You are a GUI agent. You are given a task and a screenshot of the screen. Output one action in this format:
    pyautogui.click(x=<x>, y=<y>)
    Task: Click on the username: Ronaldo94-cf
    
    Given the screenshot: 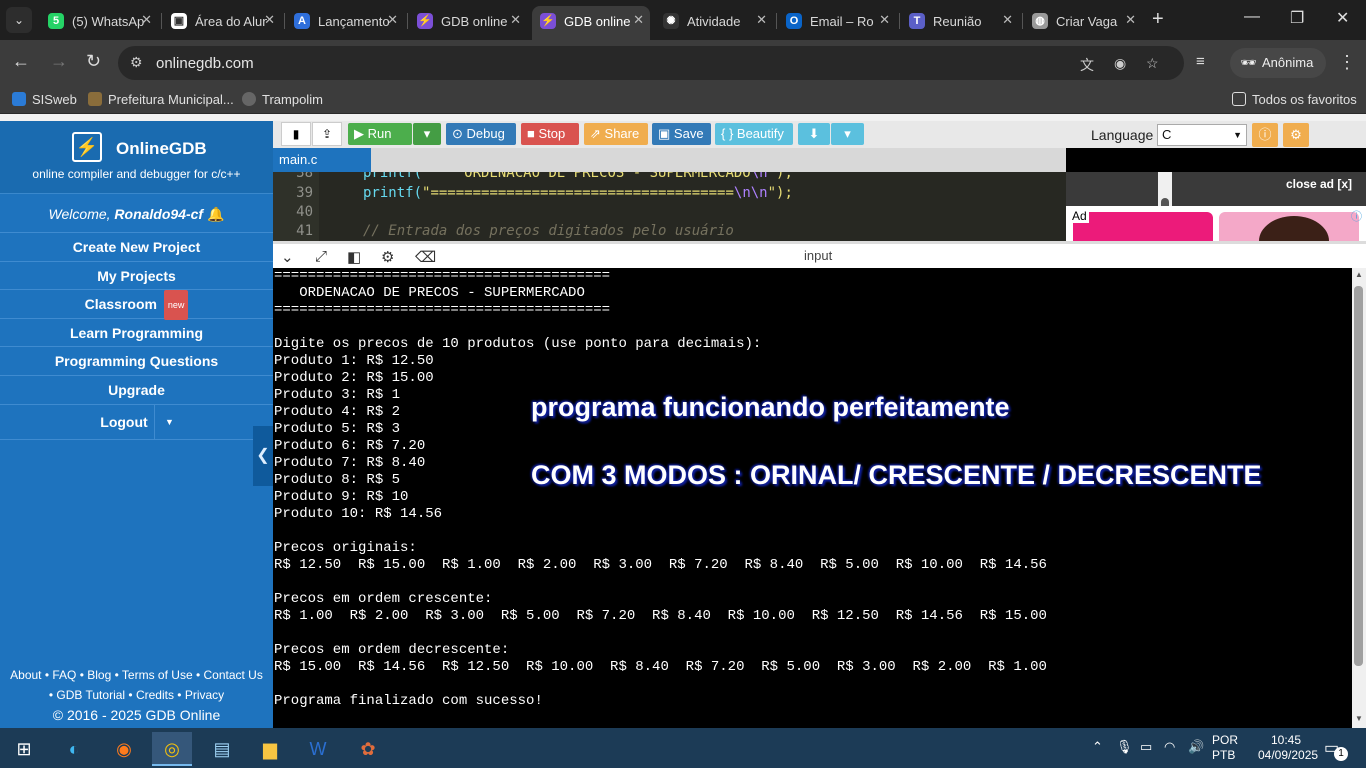 What is the action you would take?
    pyautogui.click(x=158, y=214)
    